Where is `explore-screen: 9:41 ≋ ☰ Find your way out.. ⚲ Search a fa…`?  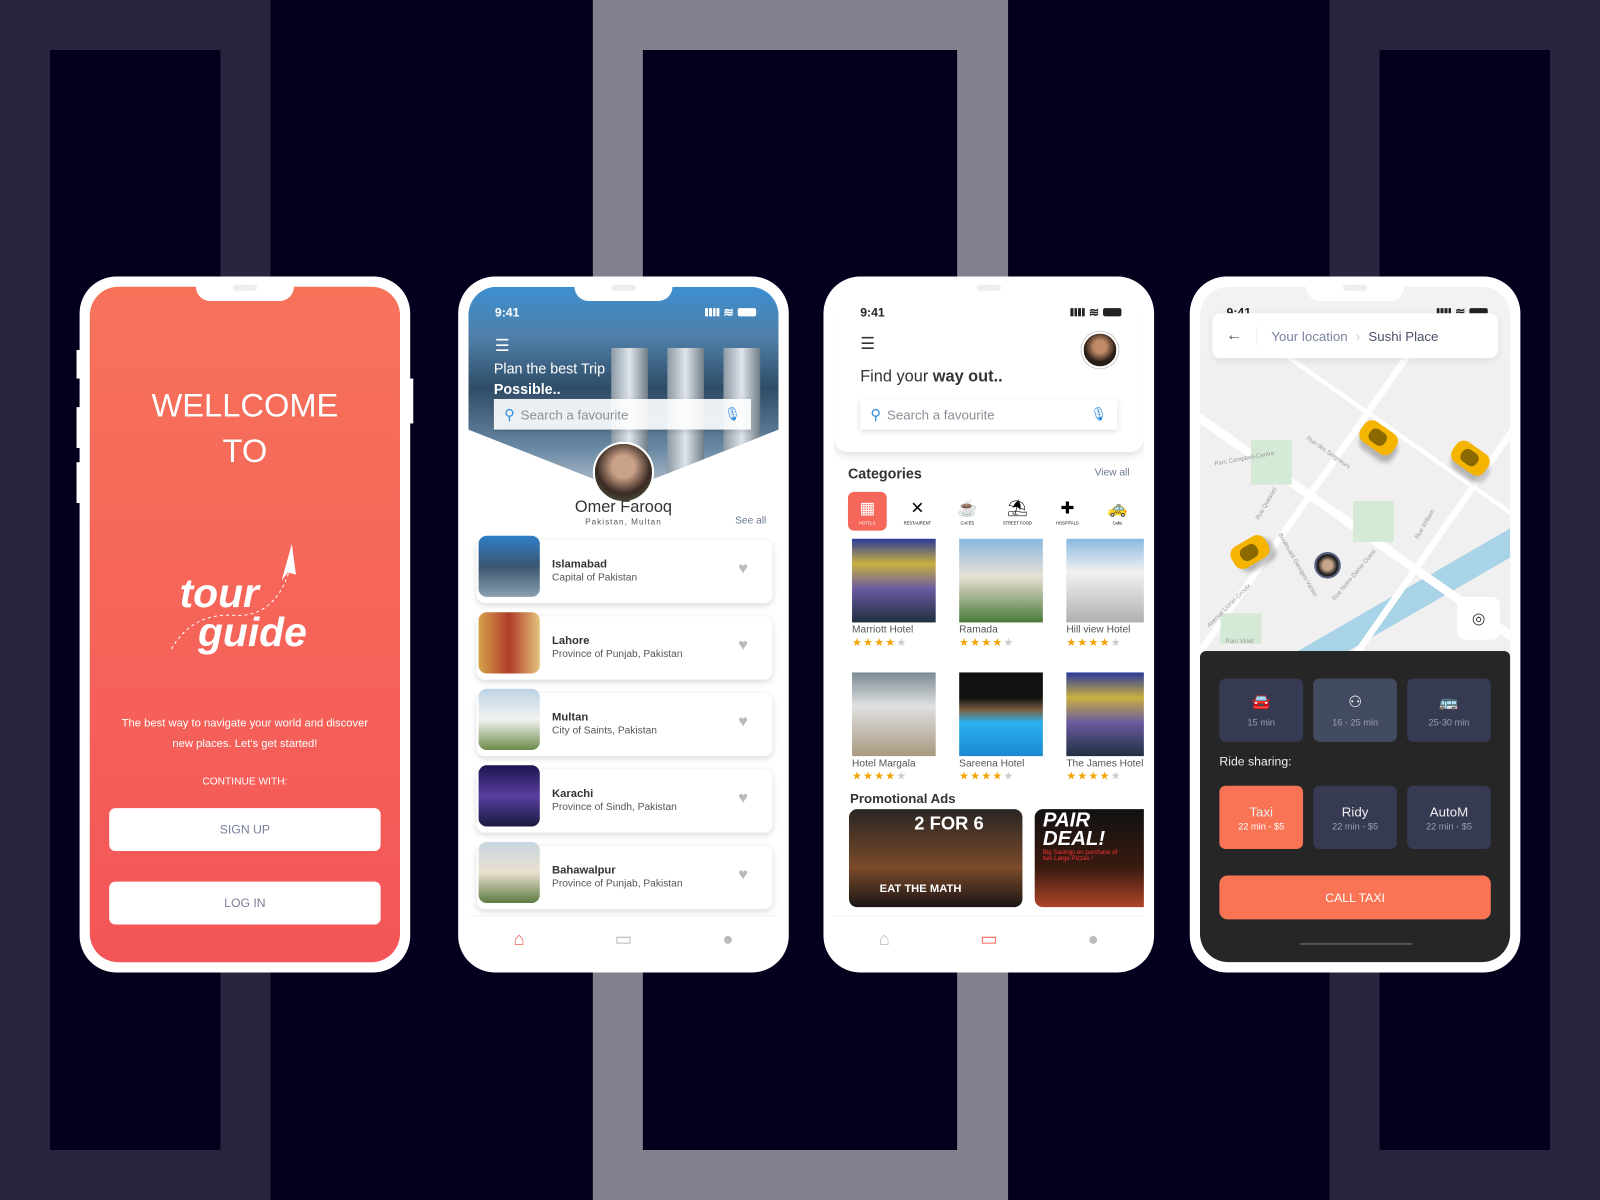 explore-screen: 9:41 ≋ ☰ Find your way out.. ⚲ Search a fa… is located at coordinates (988, 624).